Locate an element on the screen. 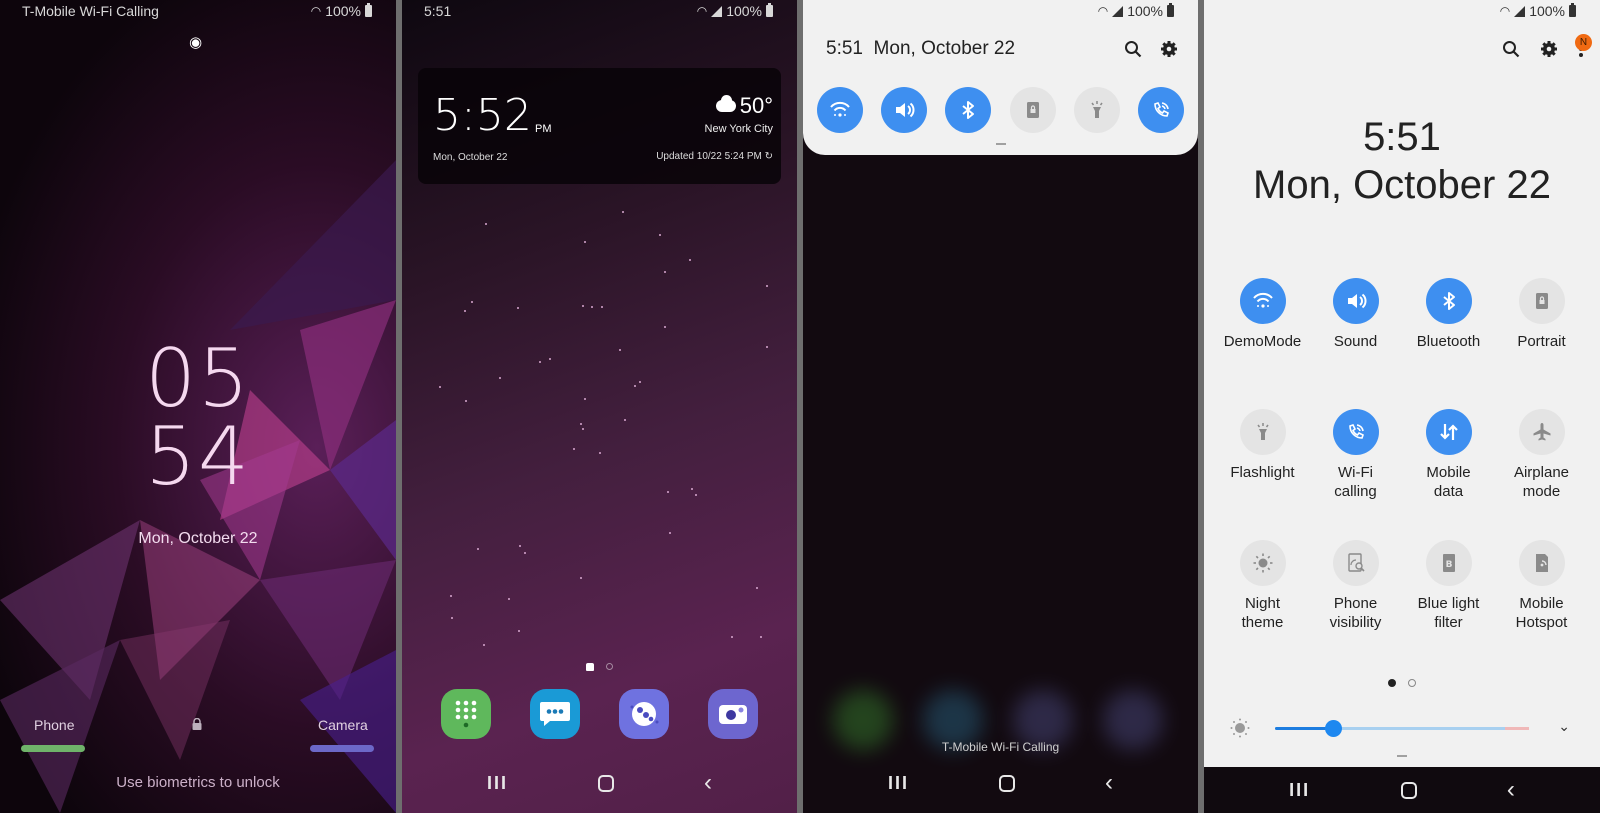 The width and height of the screenshot is (1600, 813). quick-tile-bluetooth is located at coordinates (968, 110).